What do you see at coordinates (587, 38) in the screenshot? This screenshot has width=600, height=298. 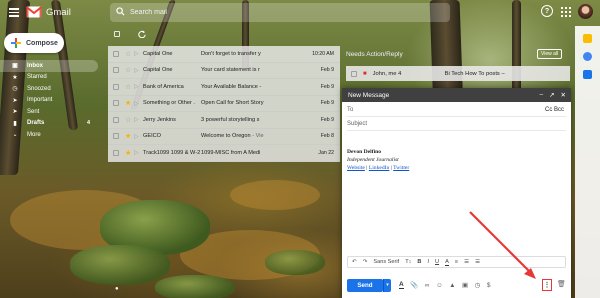 I see `calendar-app-icon` at bounding box center [587, 38].